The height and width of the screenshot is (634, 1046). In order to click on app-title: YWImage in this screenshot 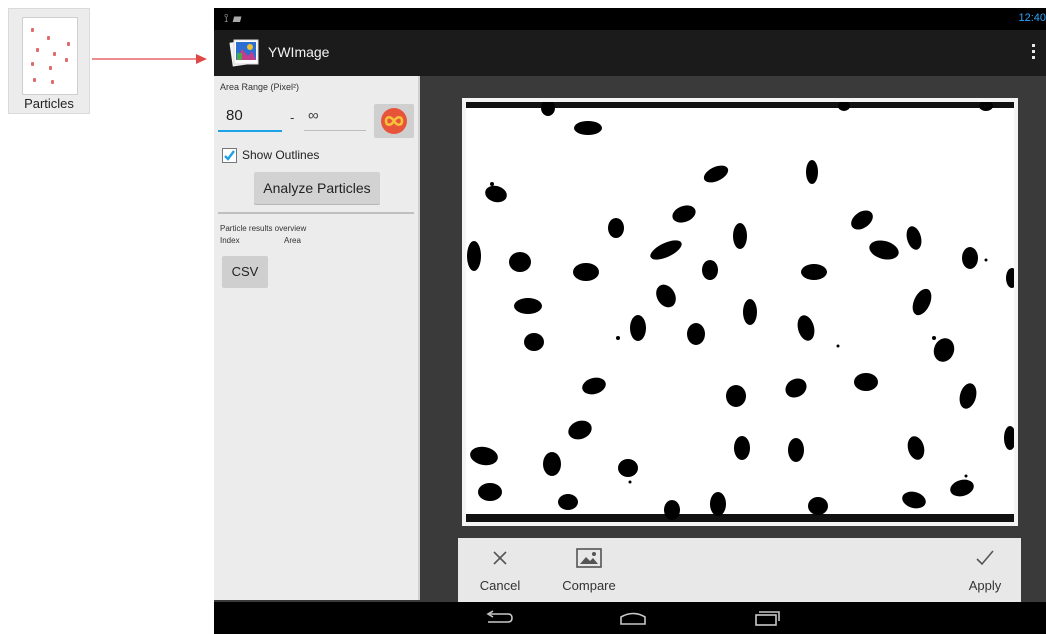, I will do `click(299, 52)`.